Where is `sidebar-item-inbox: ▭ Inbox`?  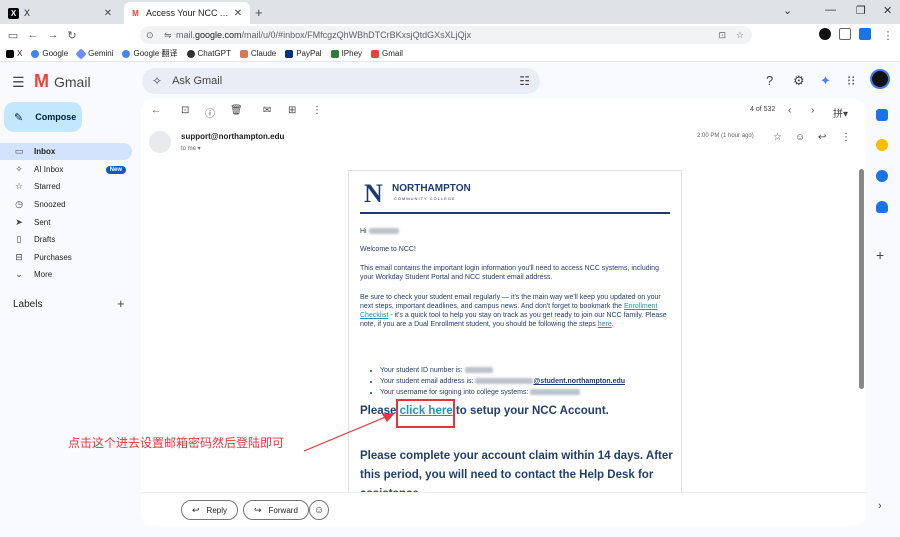
sidebar-item-inbox: ▭ Inbox is located at coordinates (66, 151).